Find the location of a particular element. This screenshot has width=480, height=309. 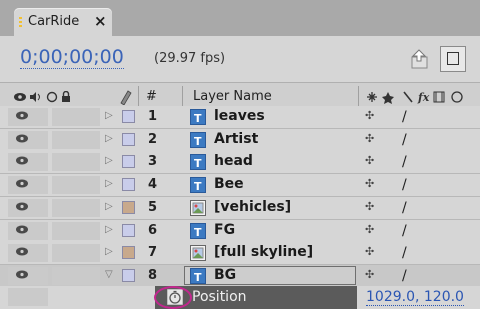

layer-row: ▷ 5 [vehicles] ✣ / is located at coordinates (240, 208).